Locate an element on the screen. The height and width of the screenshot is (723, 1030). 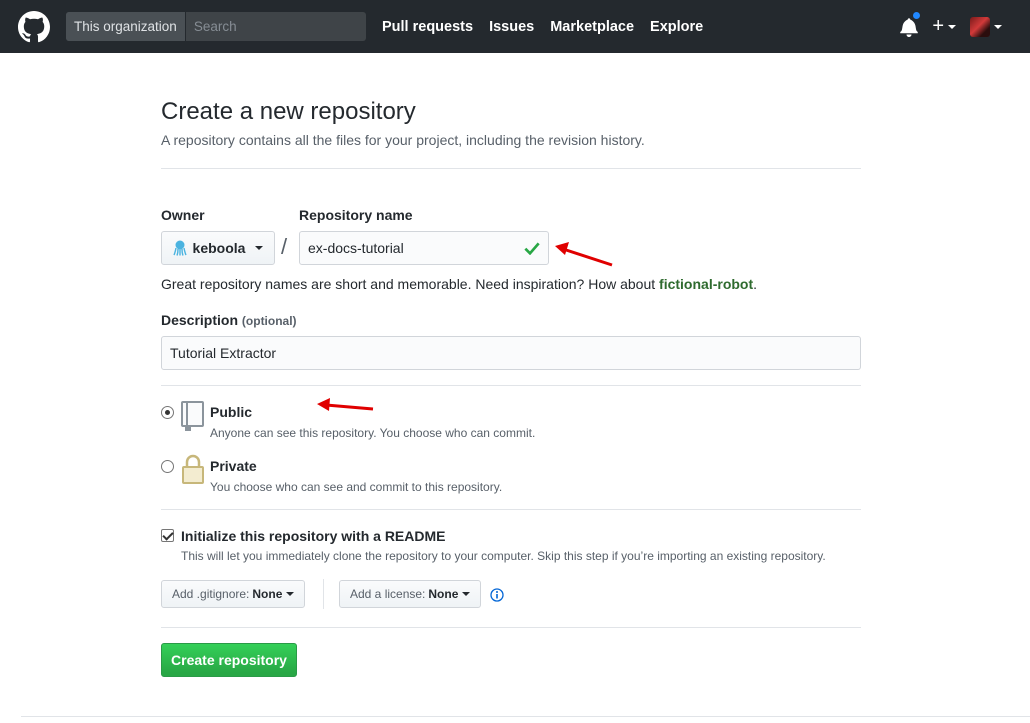
gitignore-value: None is located at coordinates (267, 594).